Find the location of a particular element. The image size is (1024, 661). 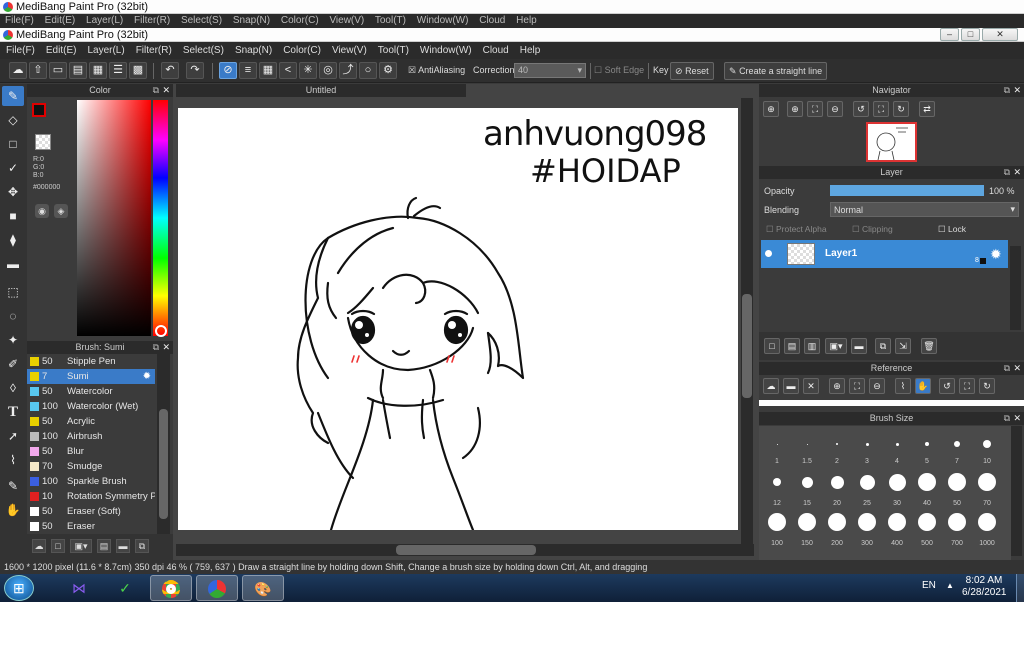

select-tool-icon: ⬚ is located at coordinates (13, 292).